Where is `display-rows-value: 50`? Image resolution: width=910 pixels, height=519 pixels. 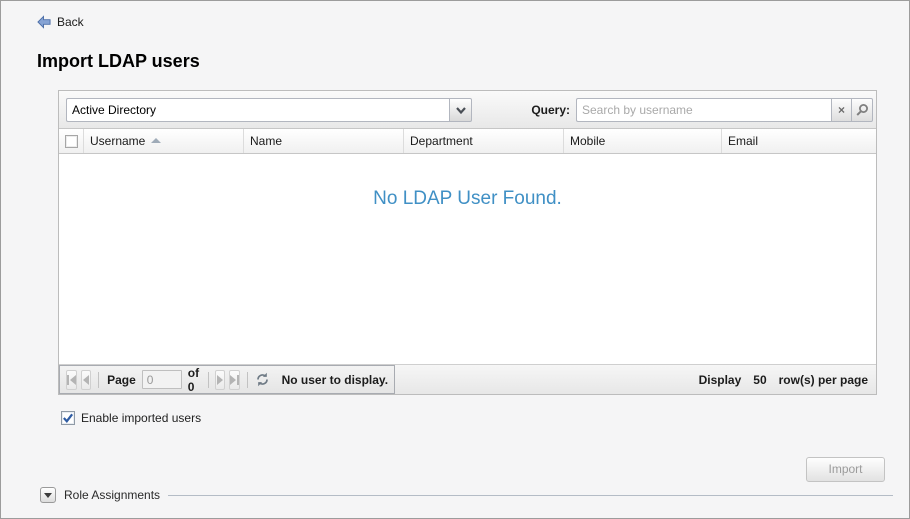
display-rows-value: 50 is located at coordinates (760, 379).